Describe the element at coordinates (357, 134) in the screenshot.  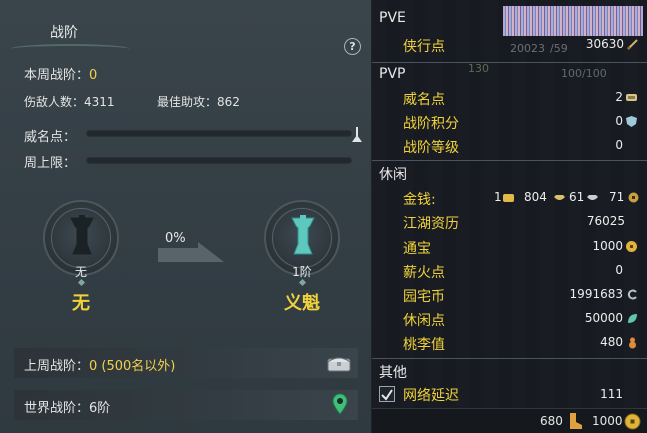
I see `cap-marker-icon` at that location.